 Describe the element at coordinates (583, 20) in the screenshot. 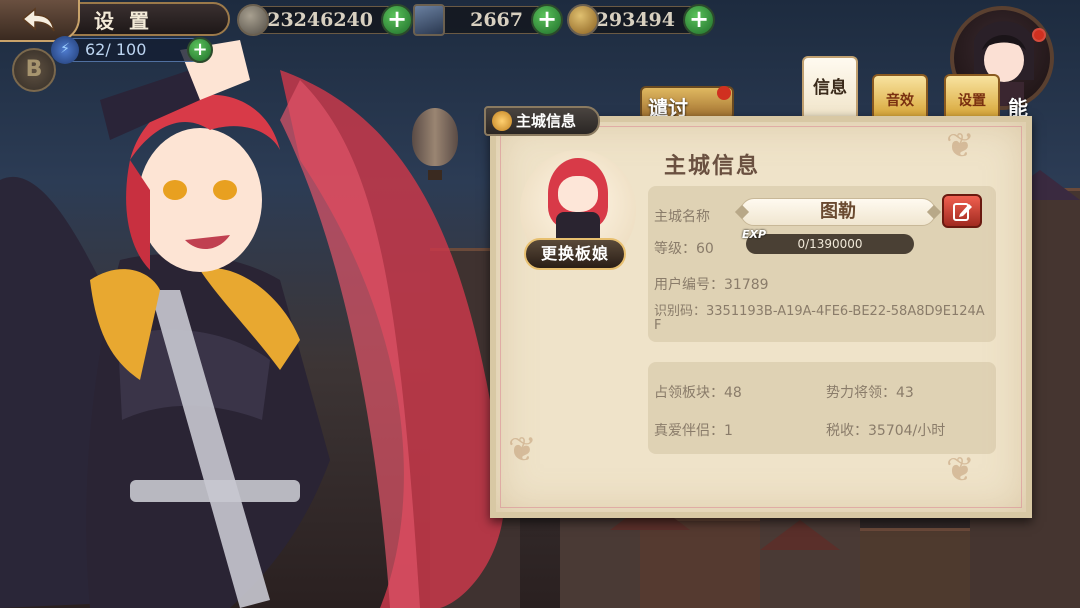

I see `gold-coin-icon` at that location.